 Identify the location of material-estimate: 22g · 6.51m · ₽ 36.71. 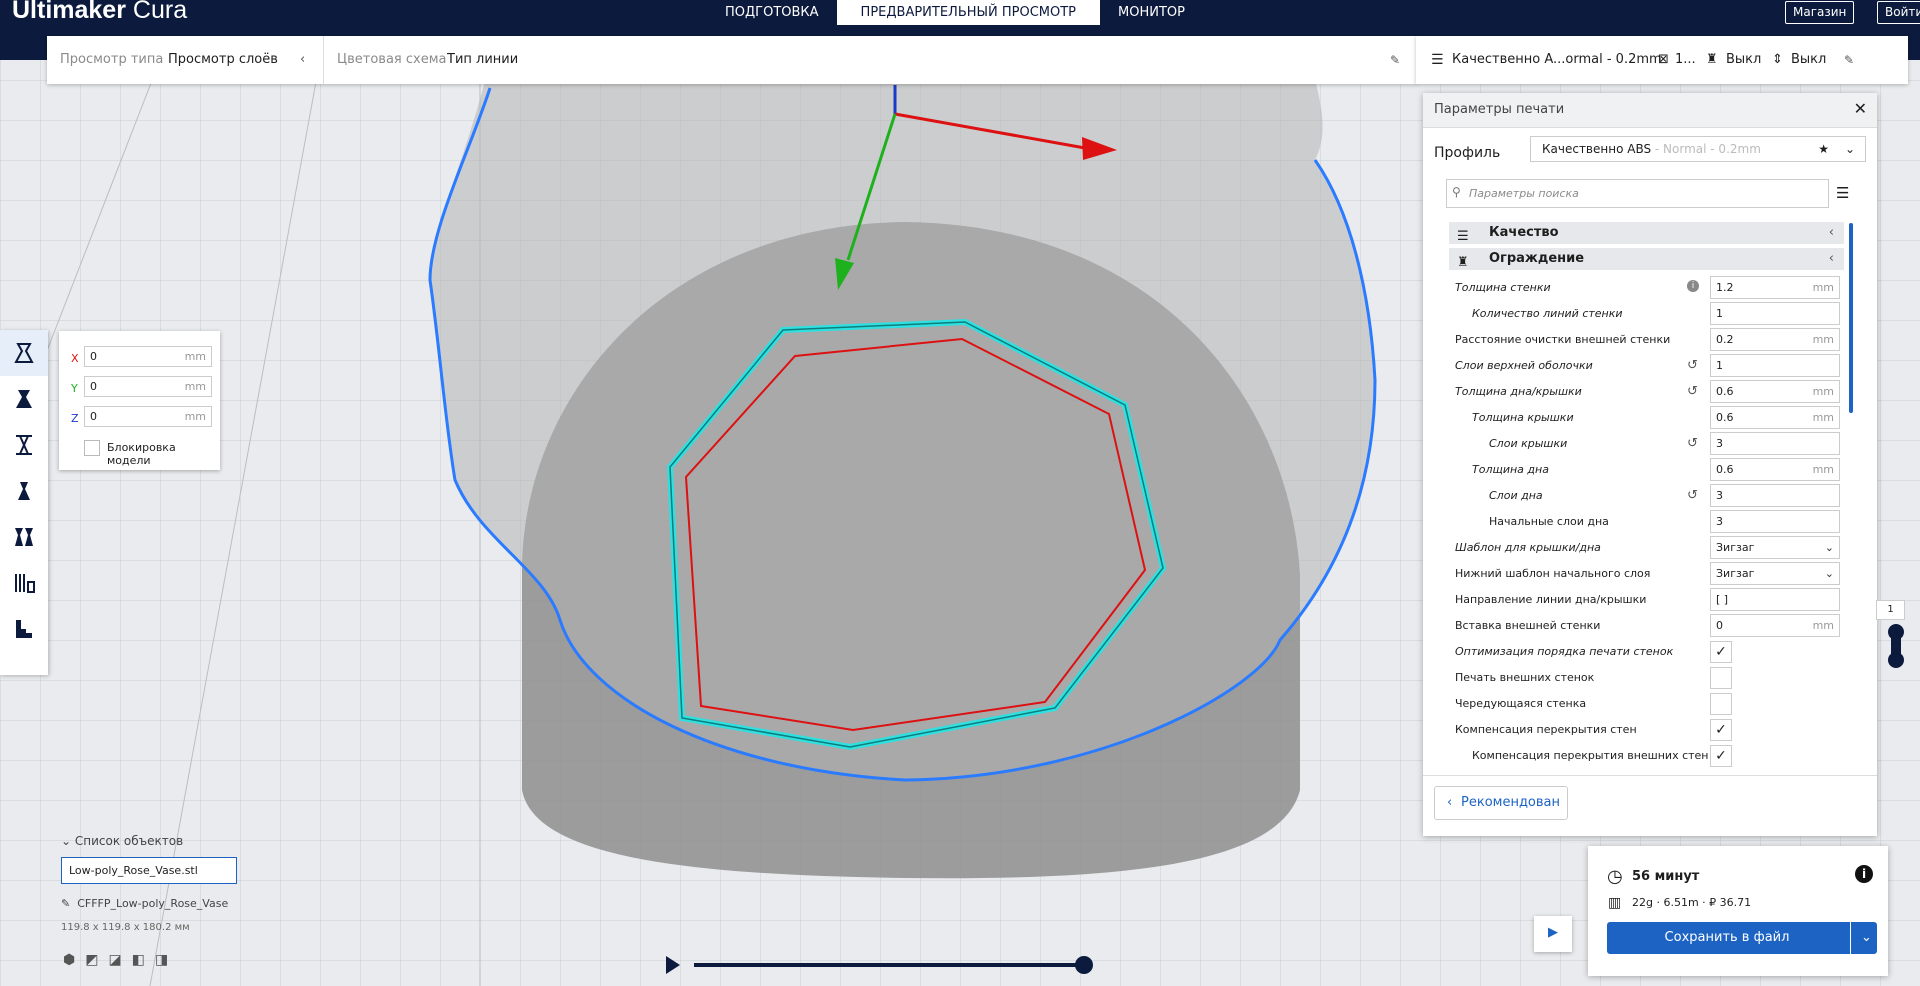
(1692, 902).